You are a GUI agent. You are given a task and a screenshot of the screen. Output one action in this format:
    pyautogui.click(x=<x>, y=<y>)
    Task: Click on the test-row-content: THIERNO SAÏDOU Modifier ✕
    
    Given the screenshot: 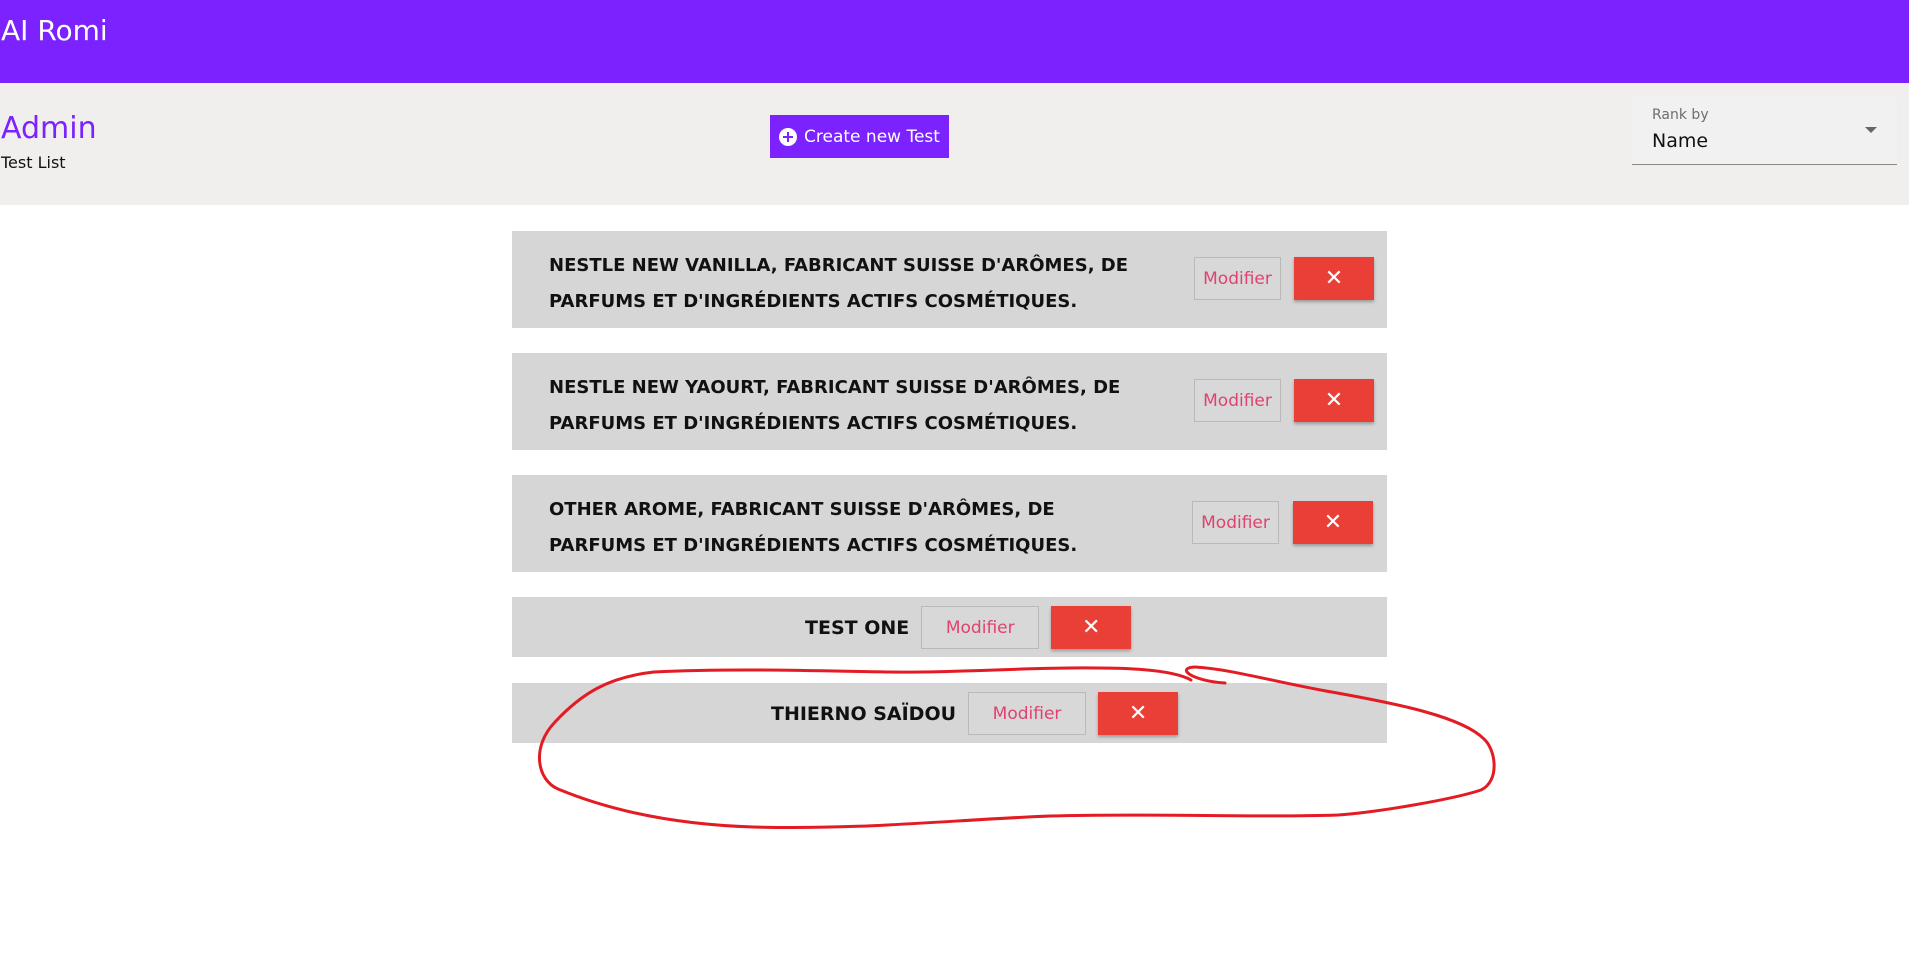 What is the action you would take?
    pyautogui.click(x=975, y=713)
    